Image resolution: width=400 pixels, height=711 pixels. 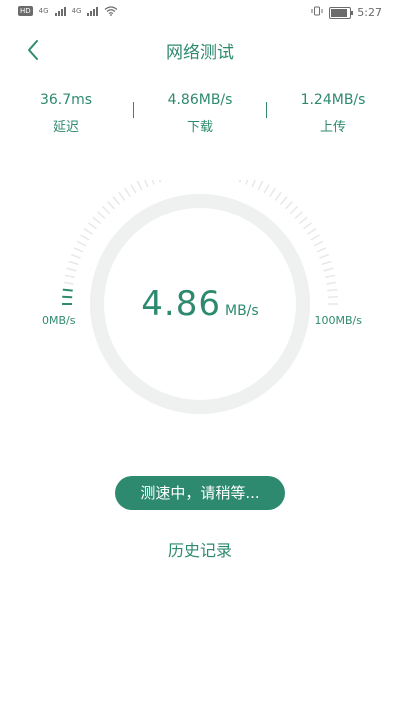 I want to click on header: 网络测试, so click(x=200, y=48).